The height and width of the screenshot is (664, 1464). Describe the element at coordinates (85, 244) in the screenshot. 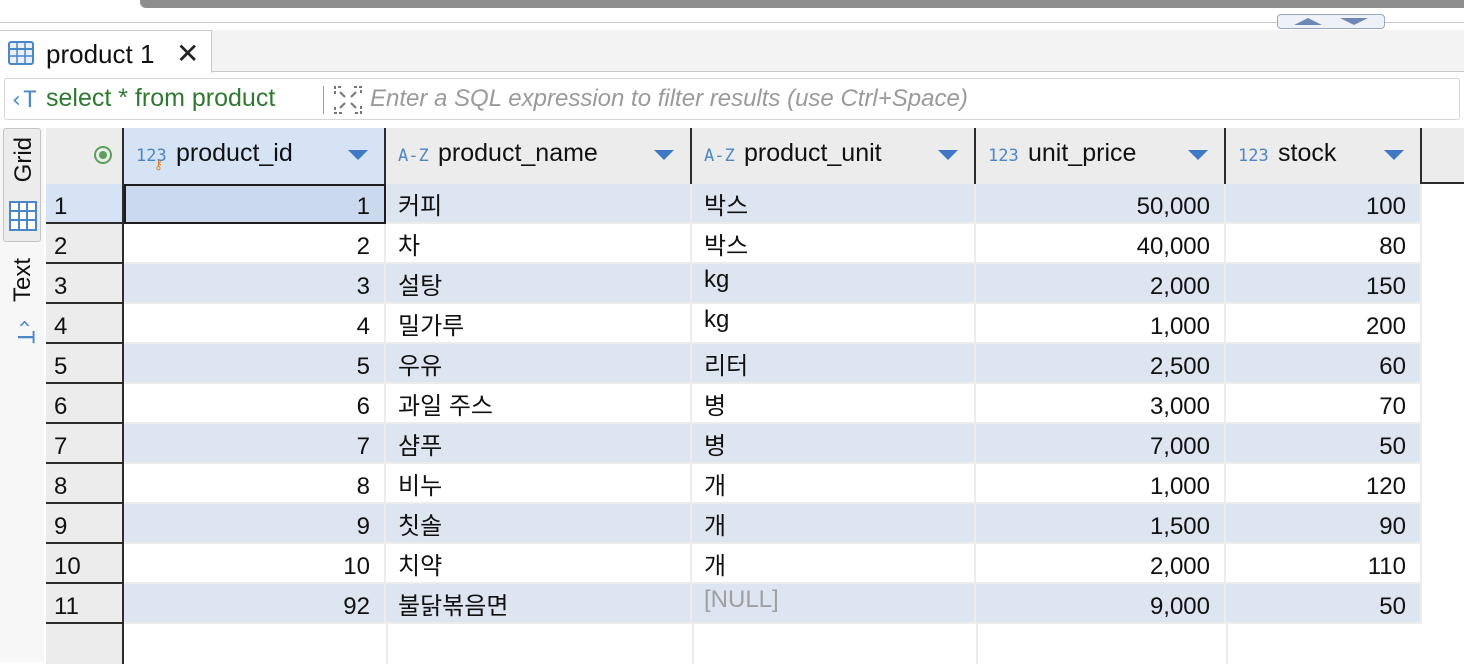

I see `row-number-cell: 2` at that location.